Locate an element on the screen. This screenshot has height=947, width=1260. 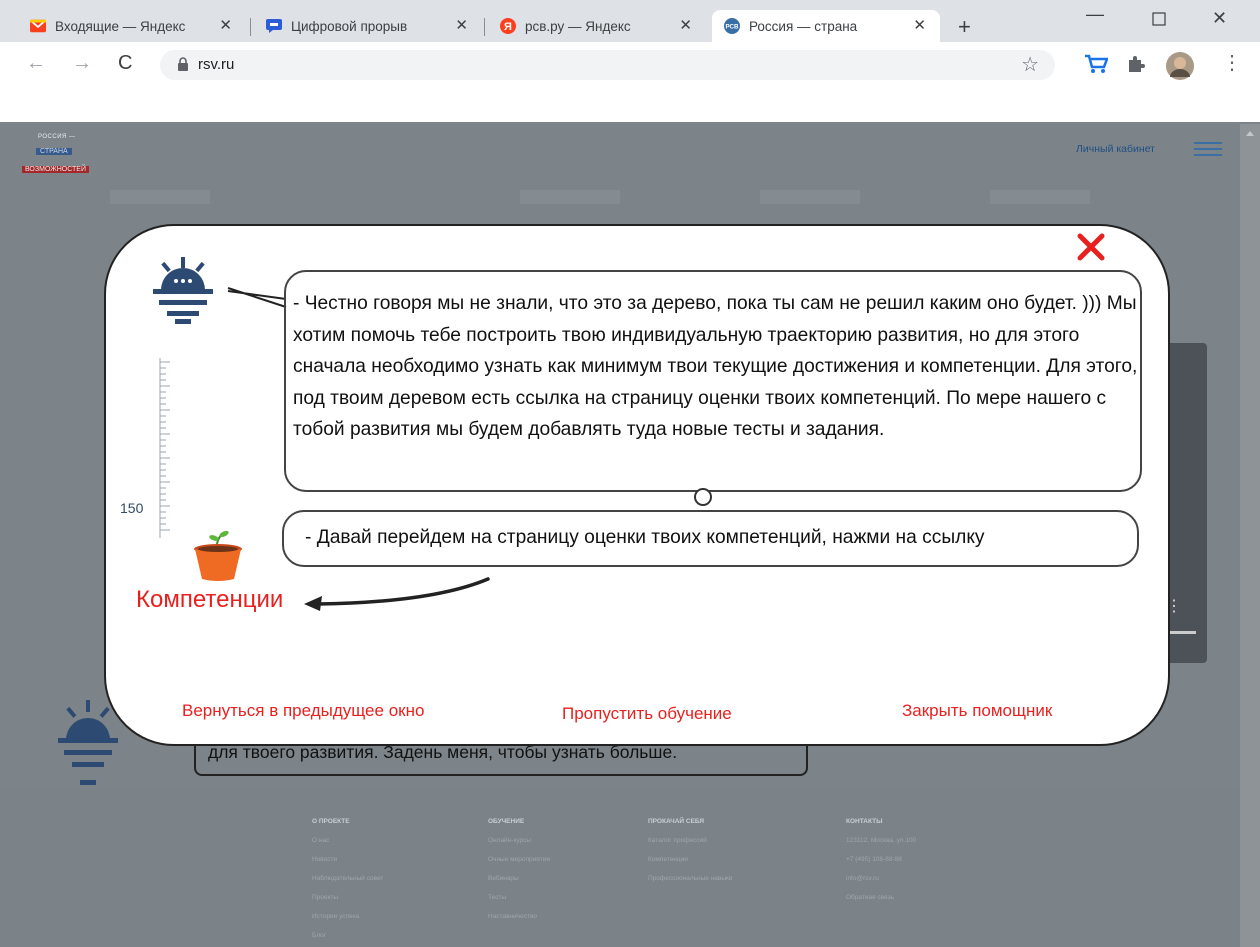
ruler-value: 150 is located at coordinates (132, 508).